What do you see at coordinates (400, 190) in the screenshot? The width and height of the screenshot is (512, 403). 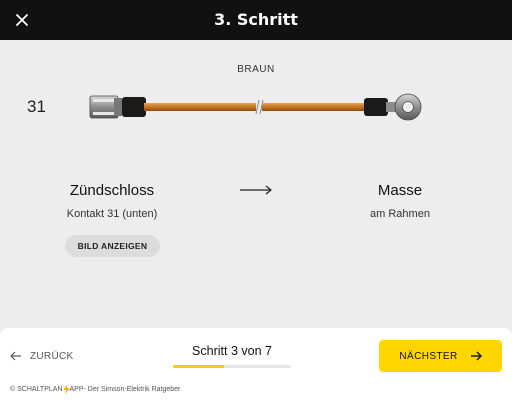 I see `to-component-name: Masse` at bounding box center [400, 190].